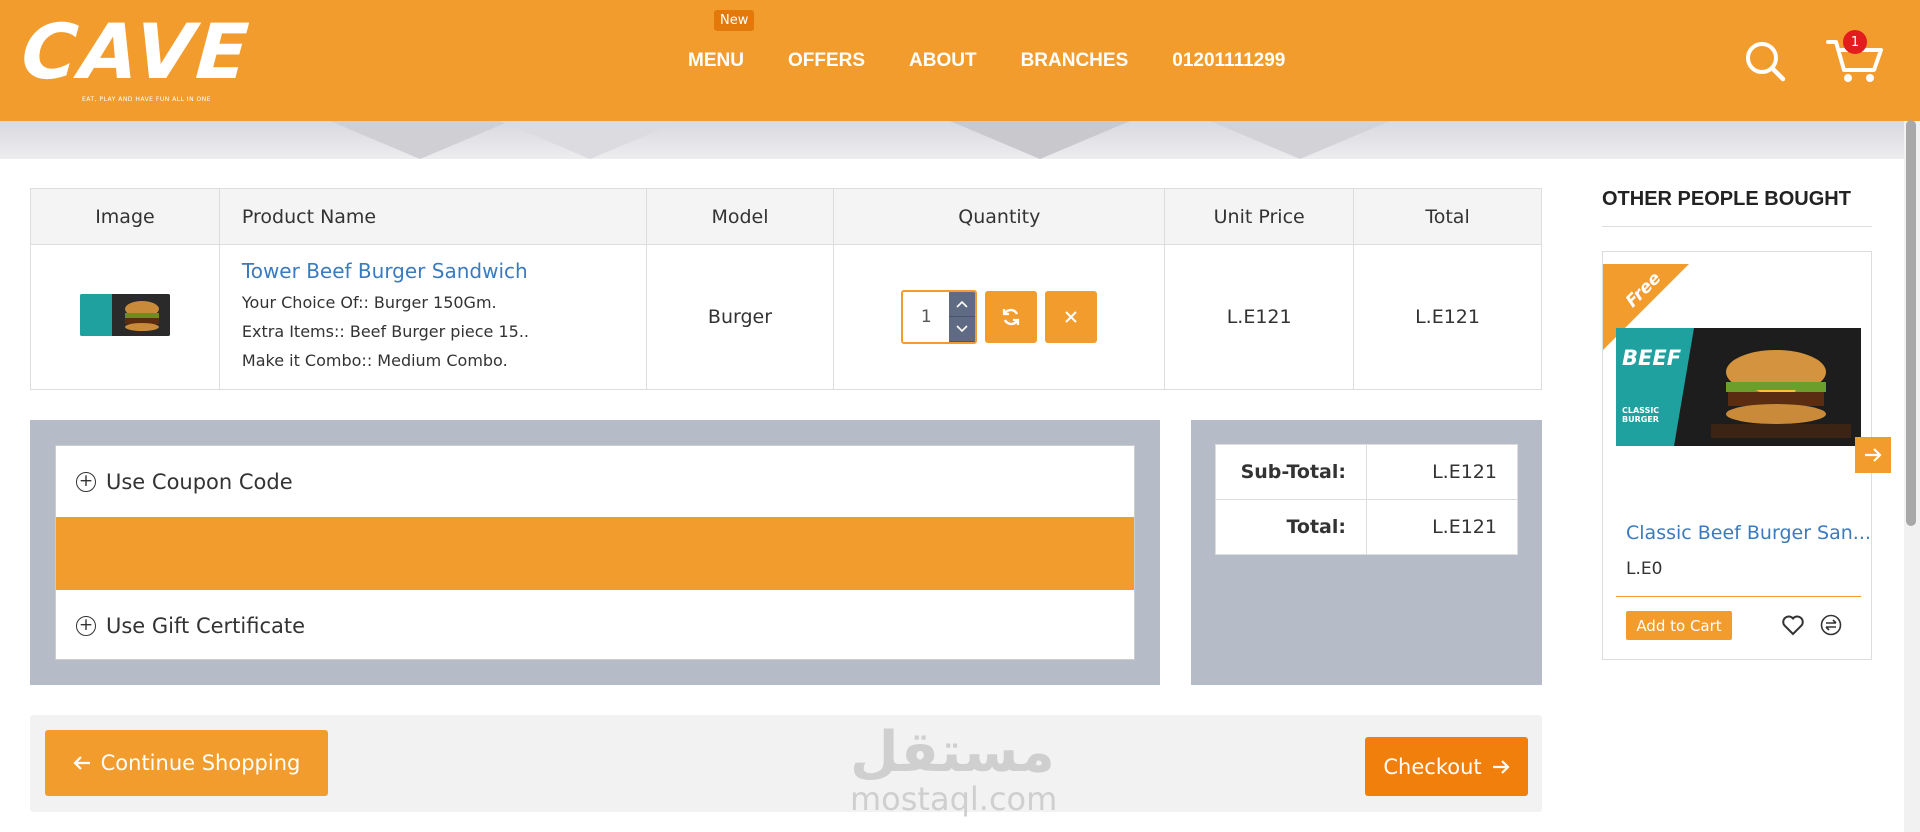 This screenshot has width=1920, height=832. I want to click on refresh-icon, so click(1011, 317).